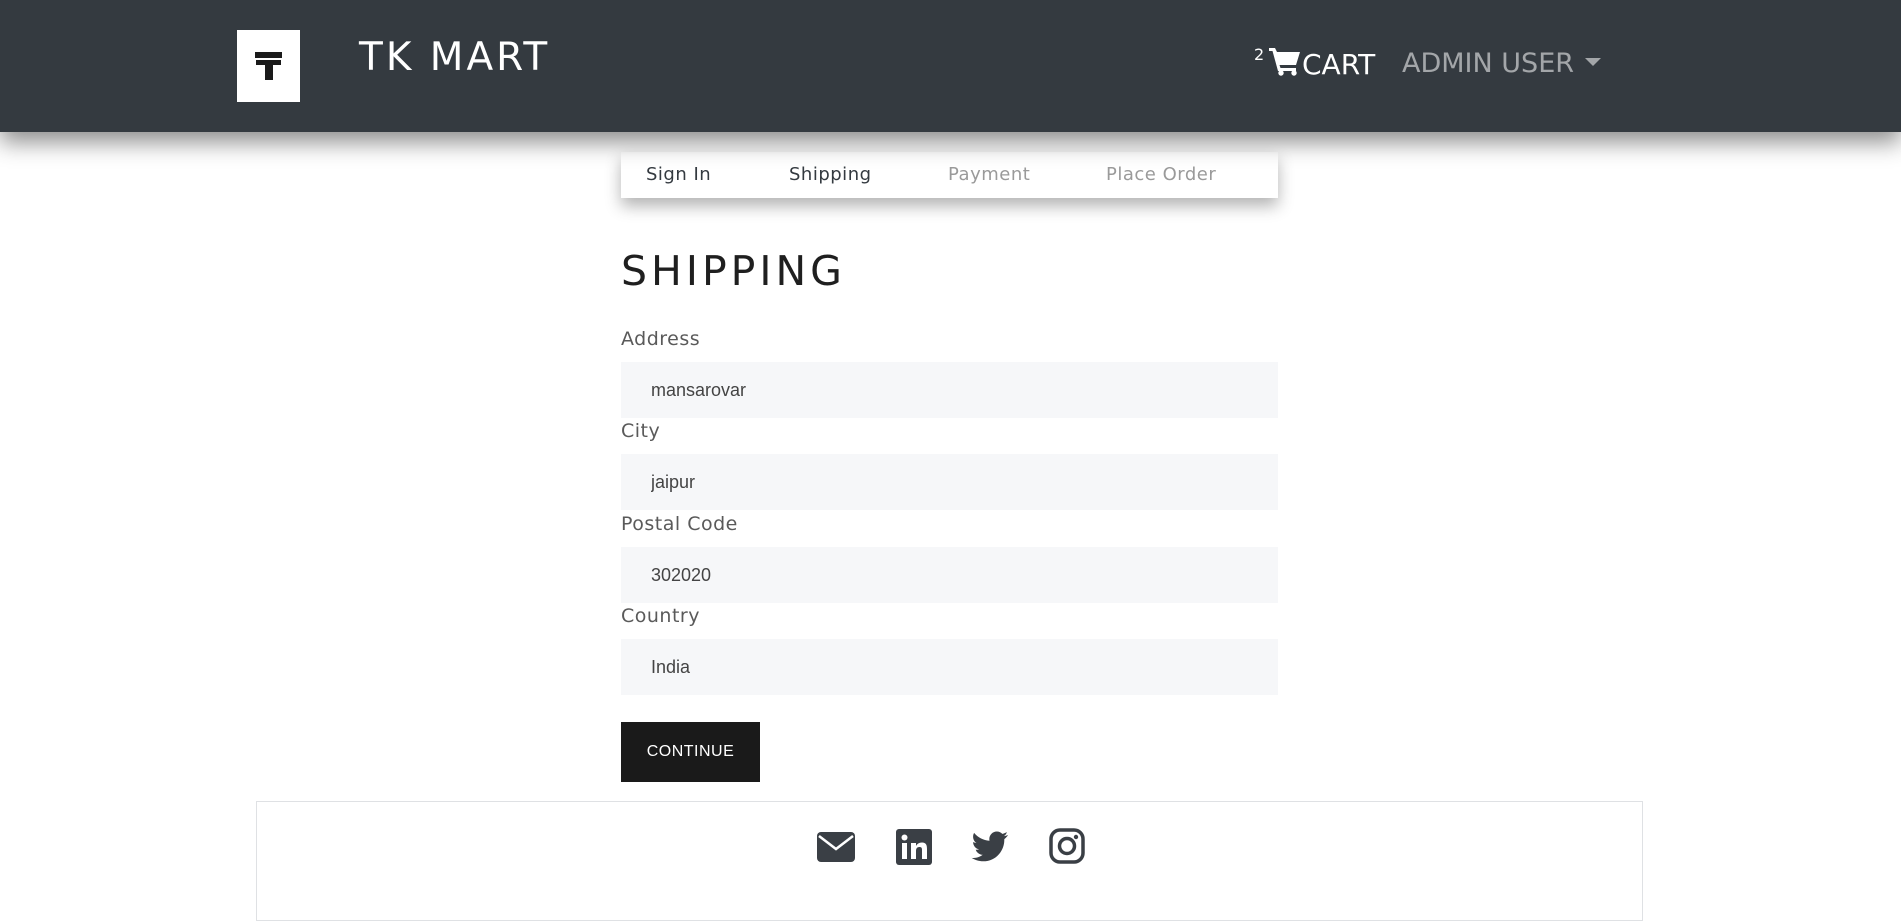 The width and height of the screenshot is (1901, 921). Describe the element at coordinates (950, 66) in the screenshot. I see `navbar: TK MART 2 CART ADMIN USER` at that location.